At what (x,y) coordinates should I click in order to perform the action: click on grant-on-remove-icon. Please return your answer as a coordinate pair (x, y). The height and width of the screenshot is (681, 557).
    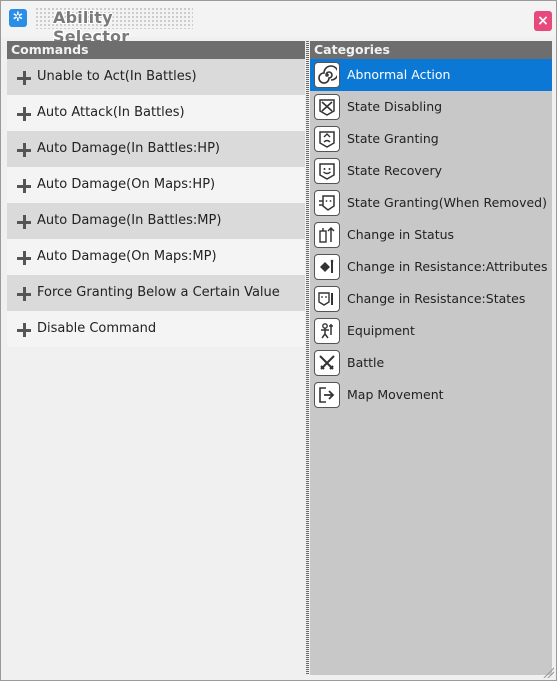
    Looking at the image, I should click on (327, 203).